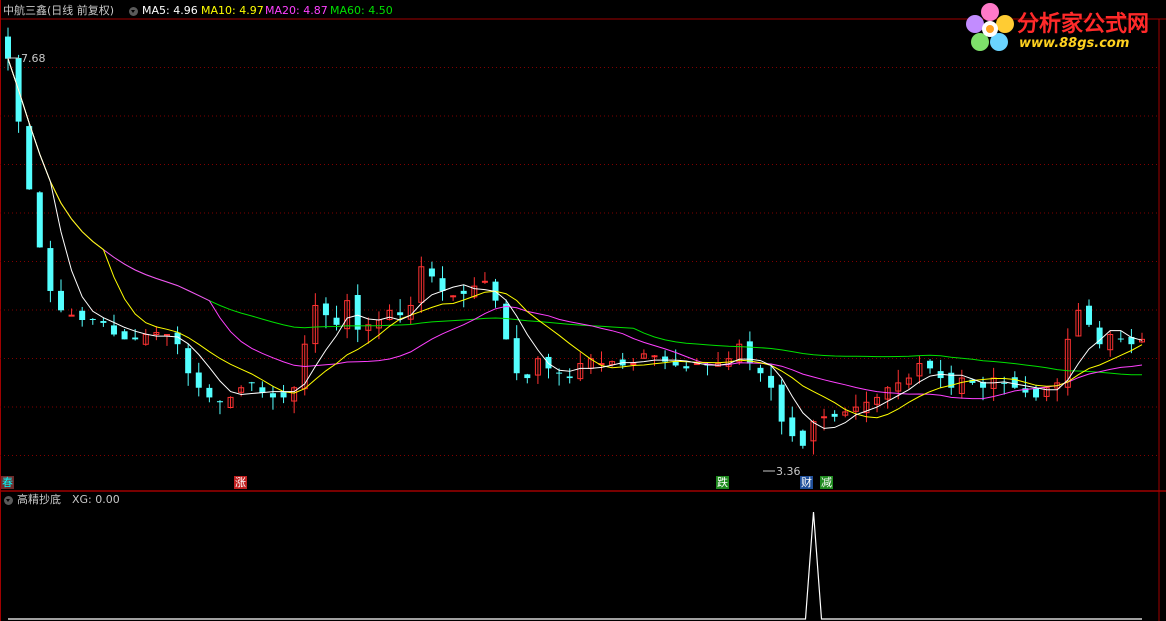 This screenshot has width=1166, height=621. I want to click on ma20-label: MA20: 4.87, so click(296, 10).